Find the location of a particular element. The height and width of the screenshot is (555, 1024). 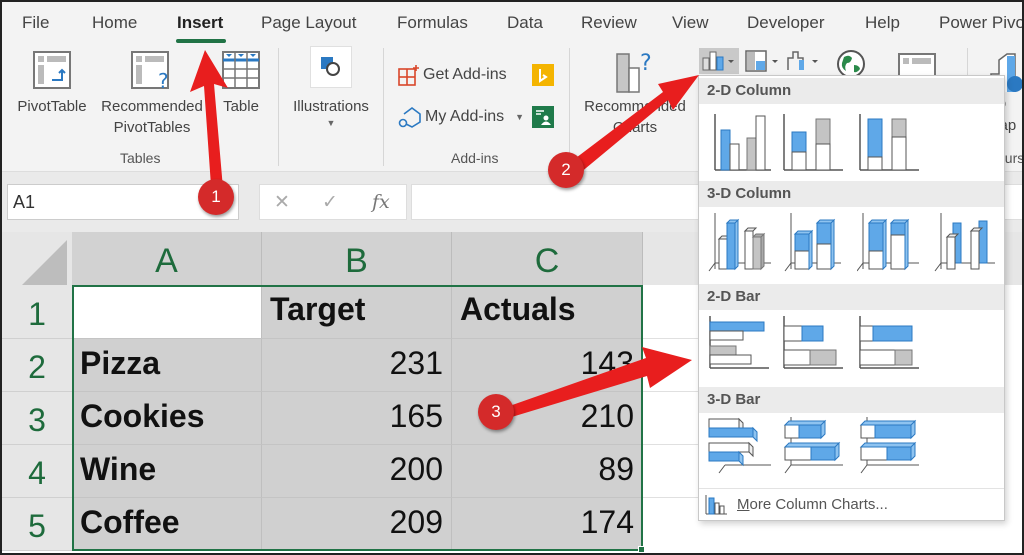

tab-home: Home is located at coordinates (114, 23).